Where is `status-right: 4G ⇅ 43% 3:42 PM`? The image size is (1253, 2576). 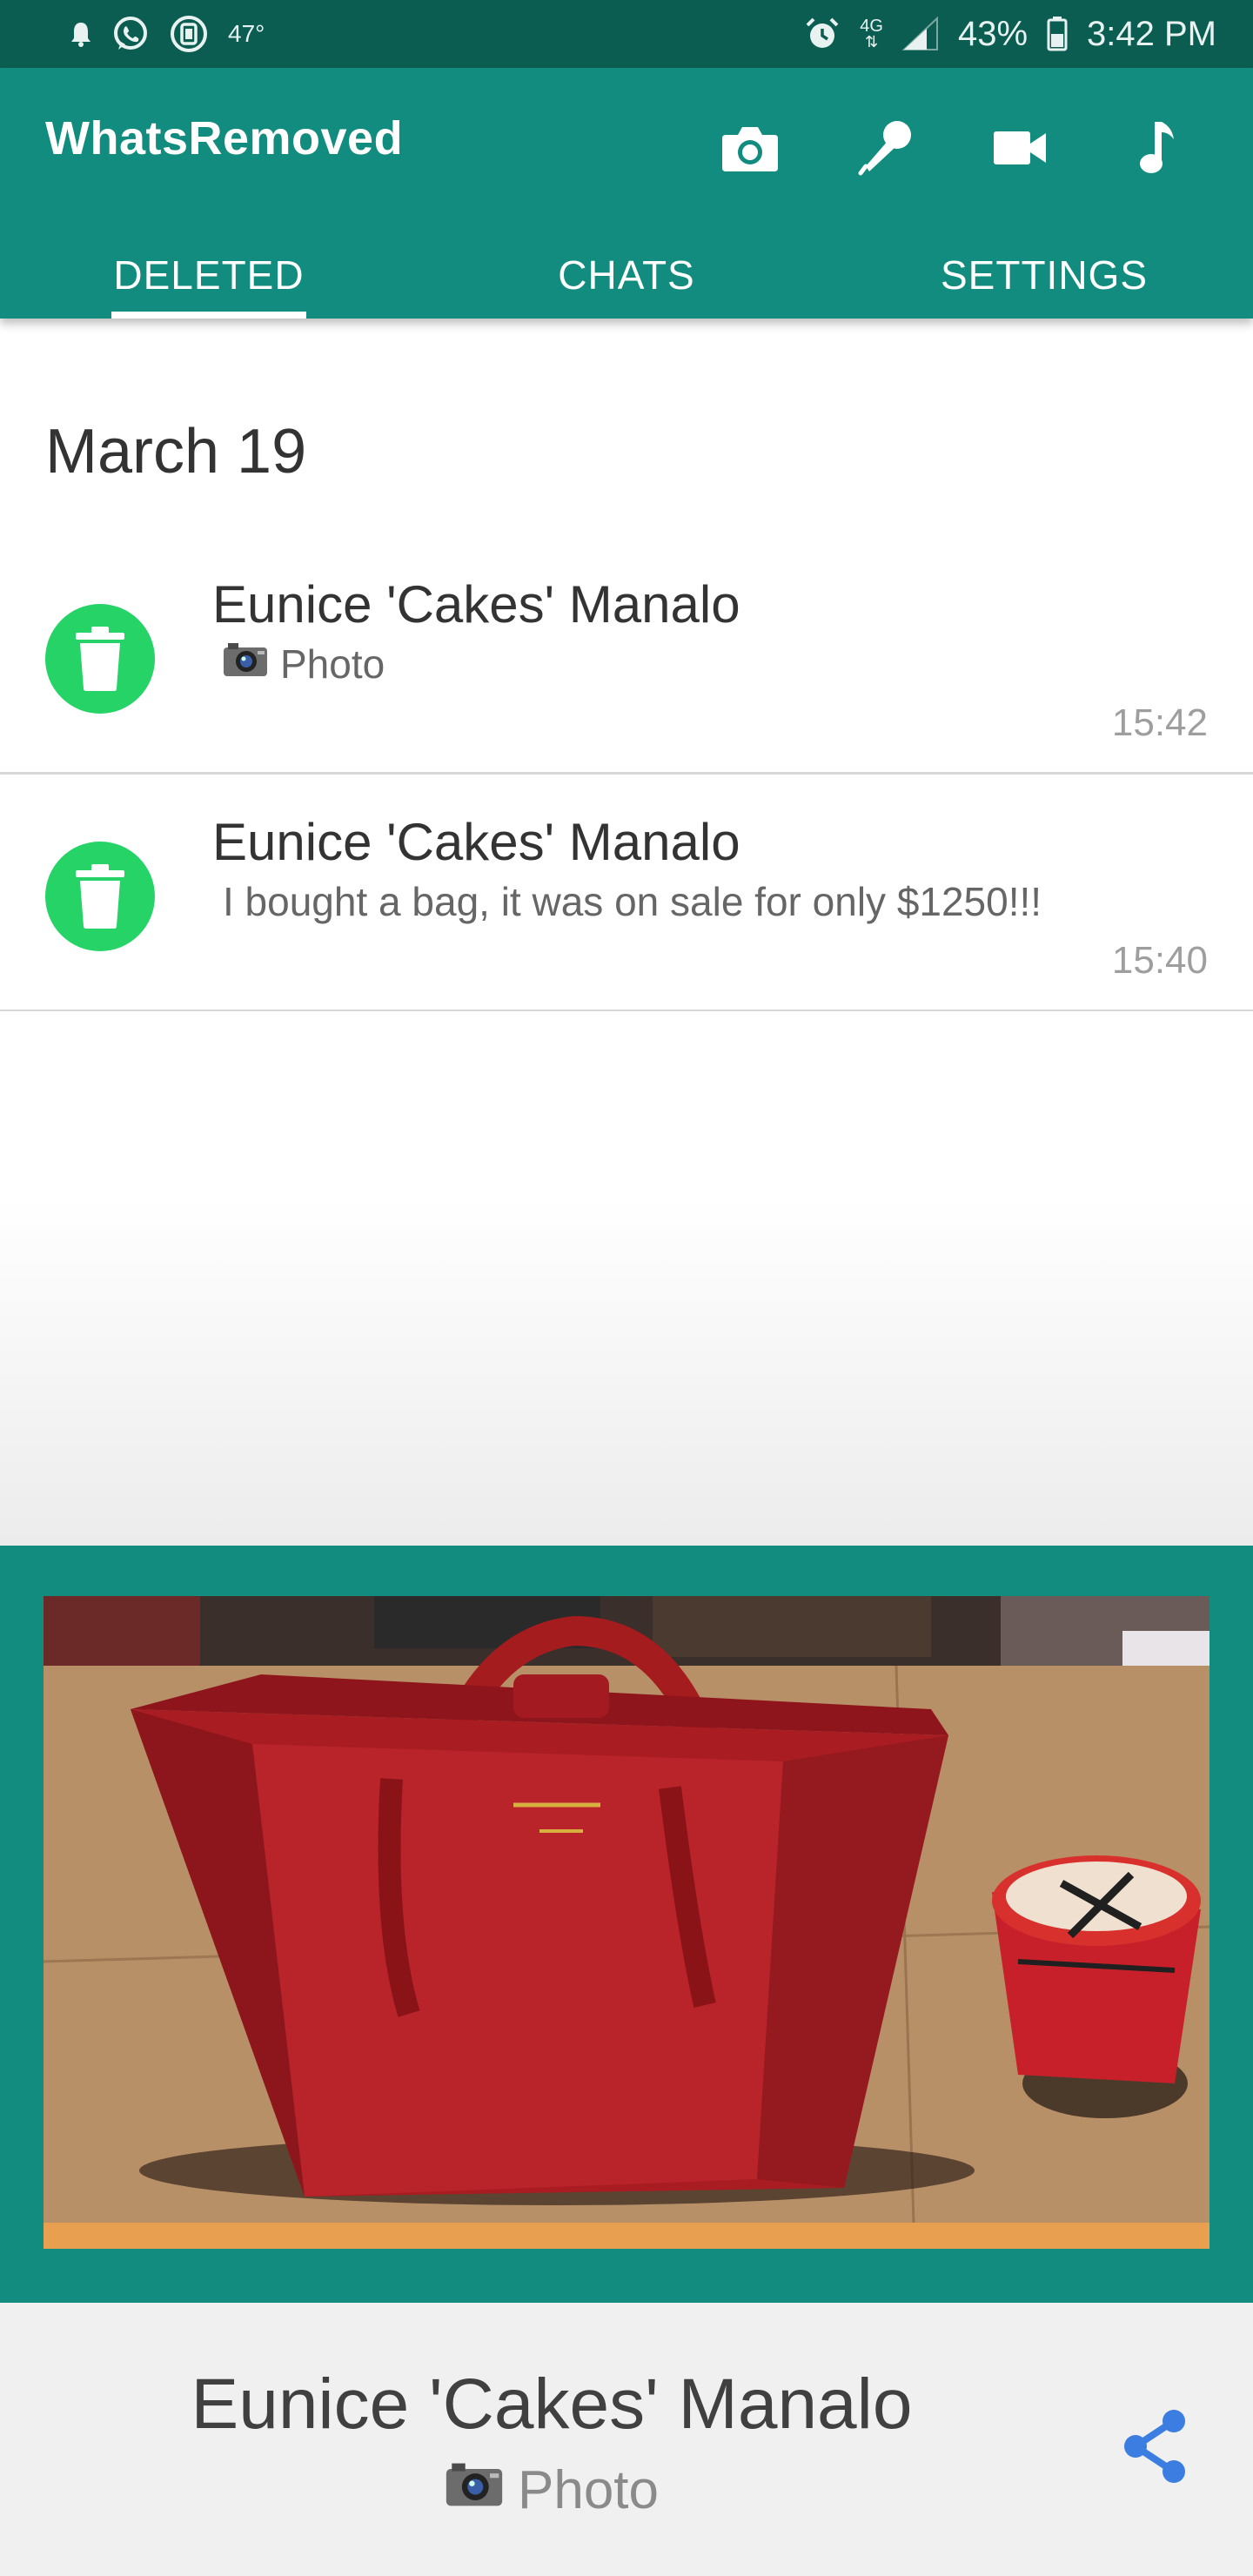
status-right: 4G ⇅ 43% 3:42 PM is located at coordinates (1010, 34).